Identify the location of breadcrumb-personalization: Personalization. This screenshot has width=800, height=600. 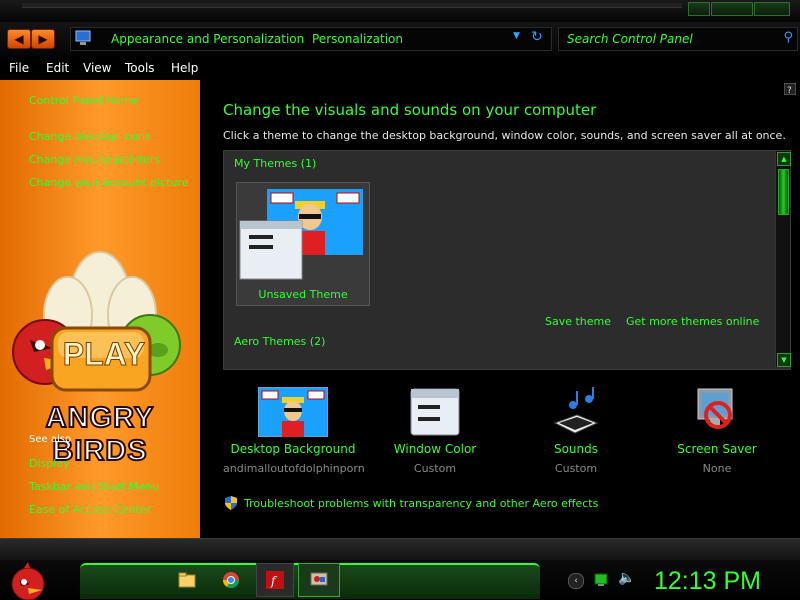
(357, 39).